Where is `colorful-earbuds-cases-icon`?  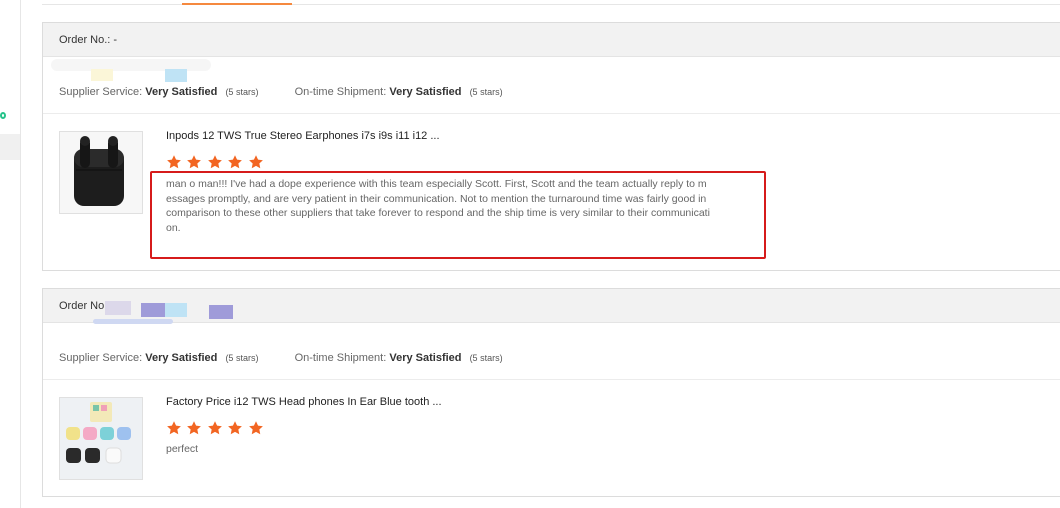 colorful-earbuds-cases-icon is located at coordinates (101, 438).